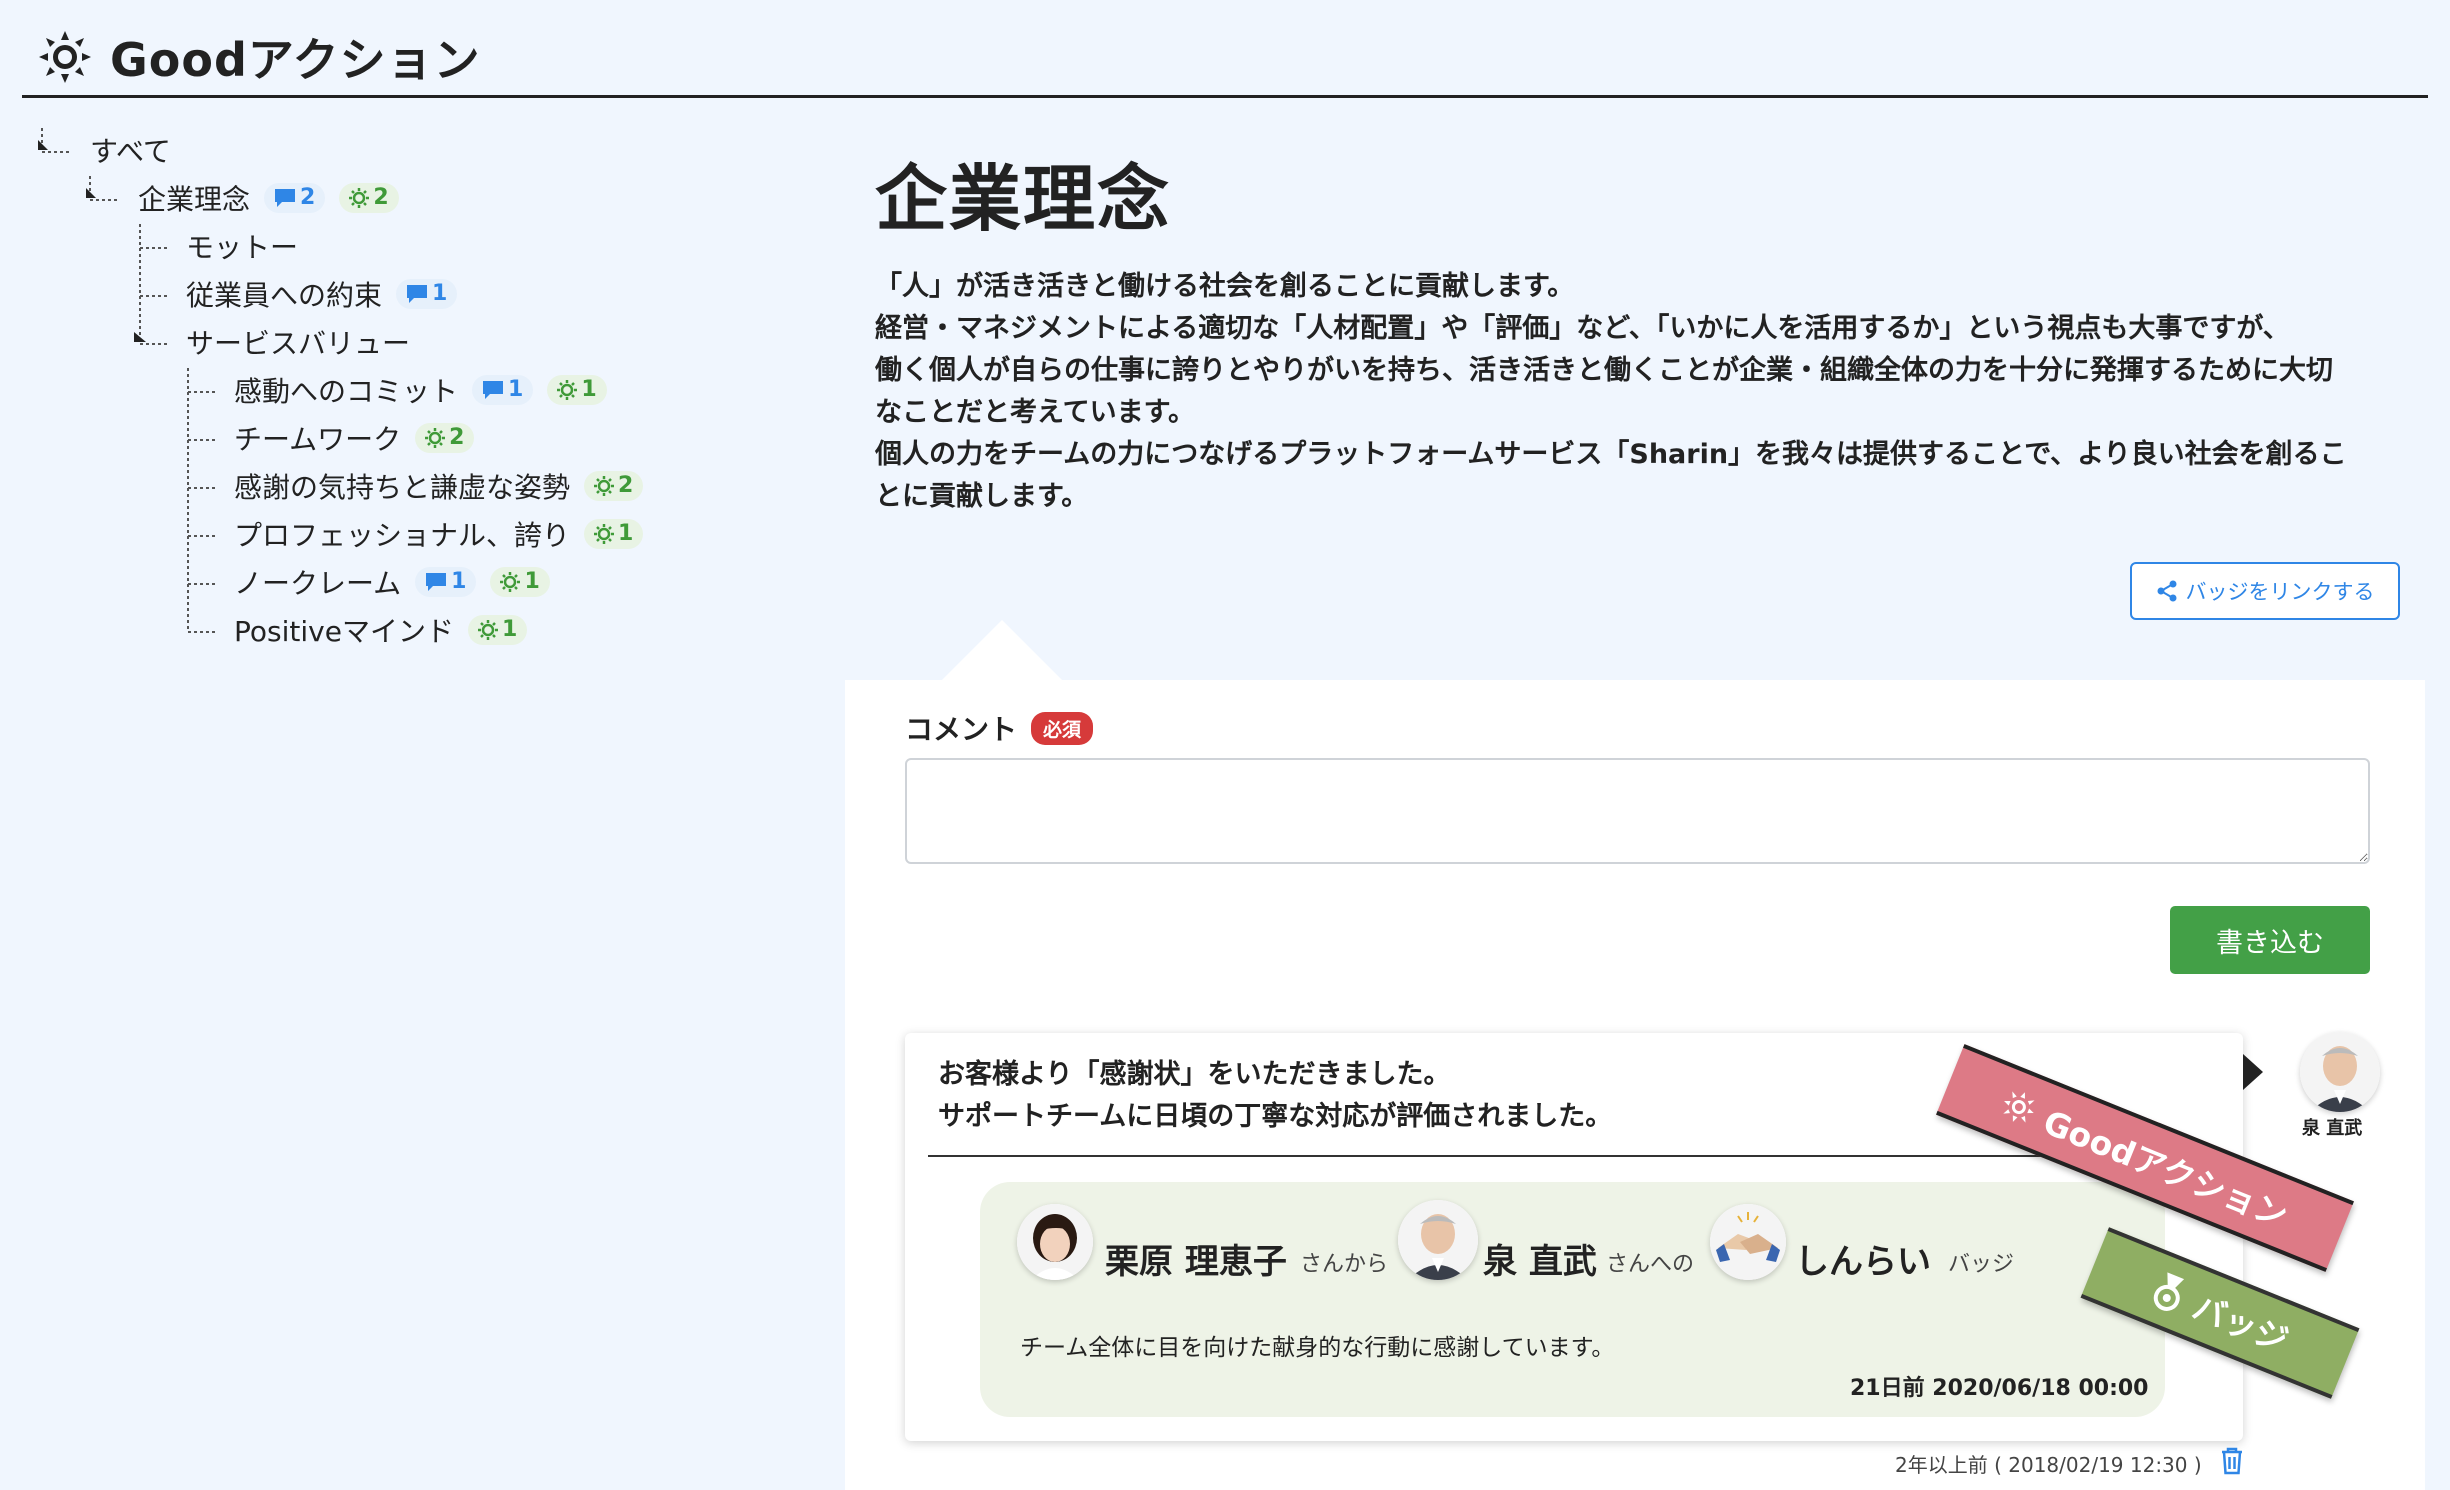  I want to click on tree-item-commit: 感動へのコミット 1 1, so click(420, 390).